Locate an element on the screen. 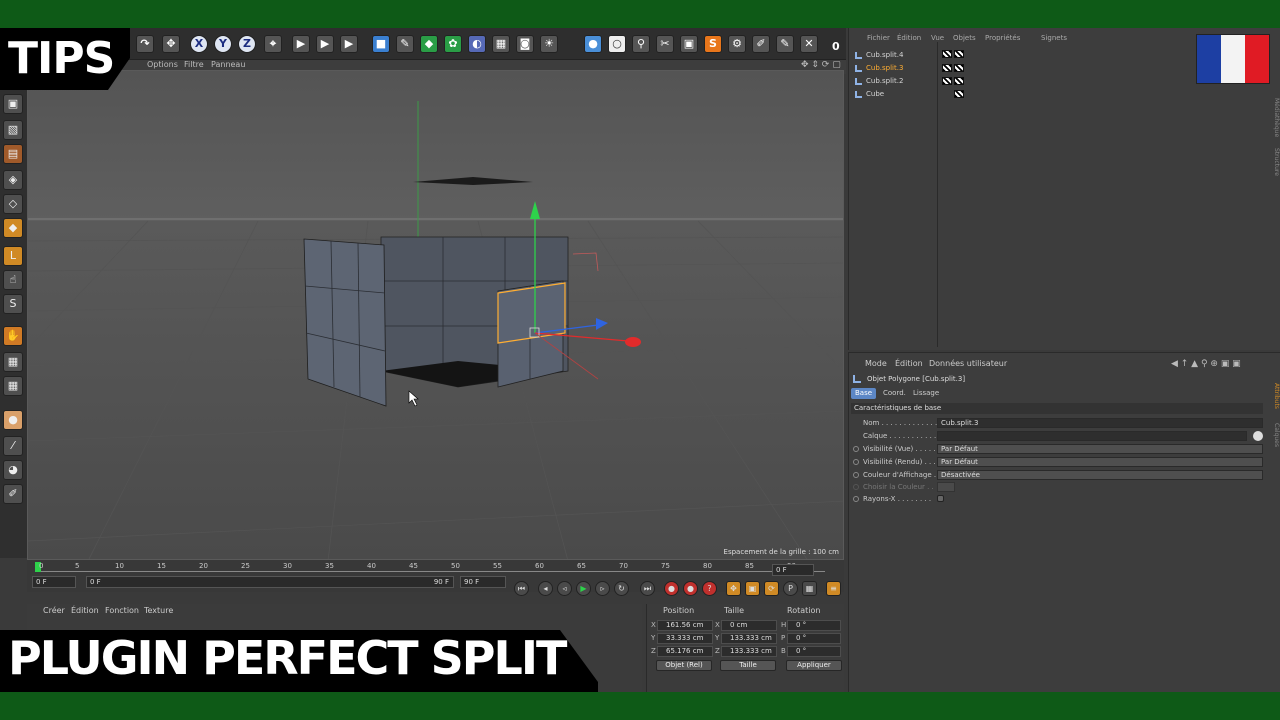 Image resolution: width=1280 pixels, height=720 pixels. paint-brush-icon: ✐ is located at coordinates (13, 494).